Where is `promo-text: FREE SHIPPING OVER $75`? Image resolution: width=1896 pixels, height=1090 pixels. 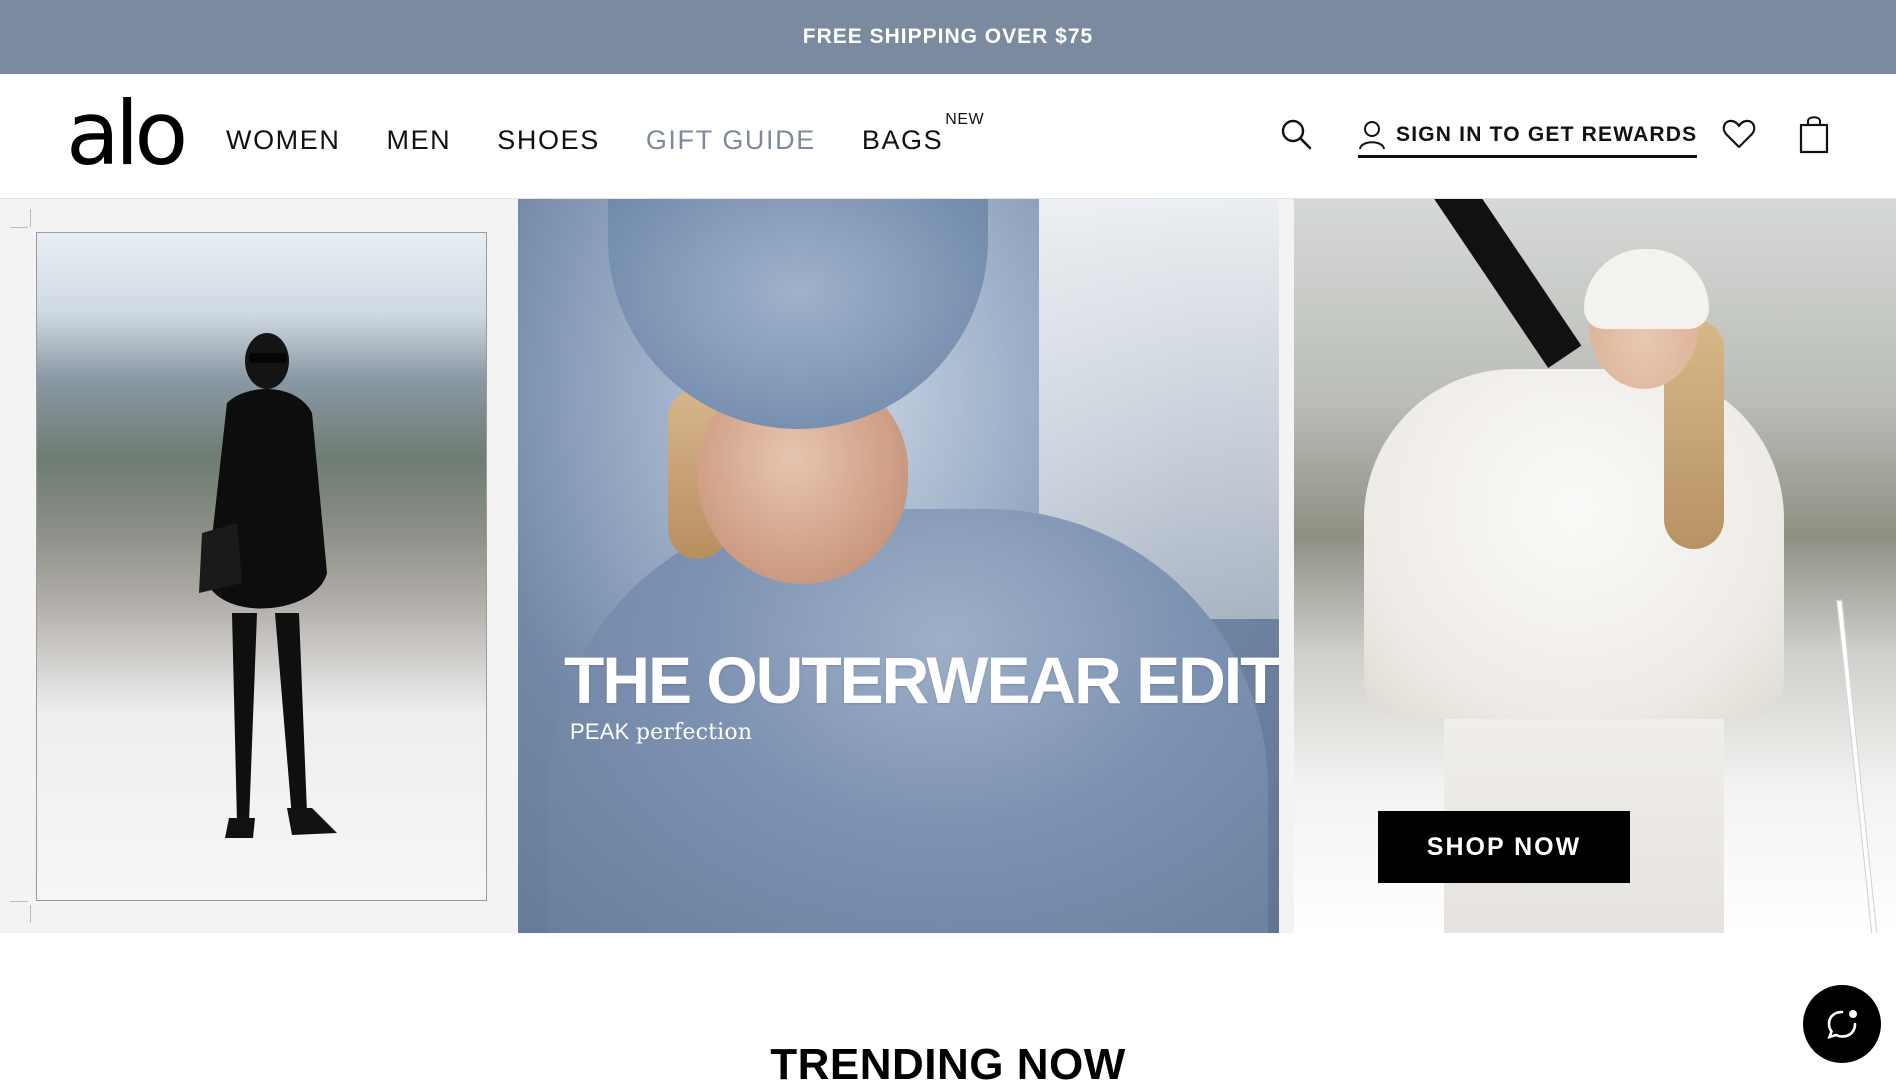
promo-text: FREE SHIPPING OVER $75 is located at coordinates (948, 36).